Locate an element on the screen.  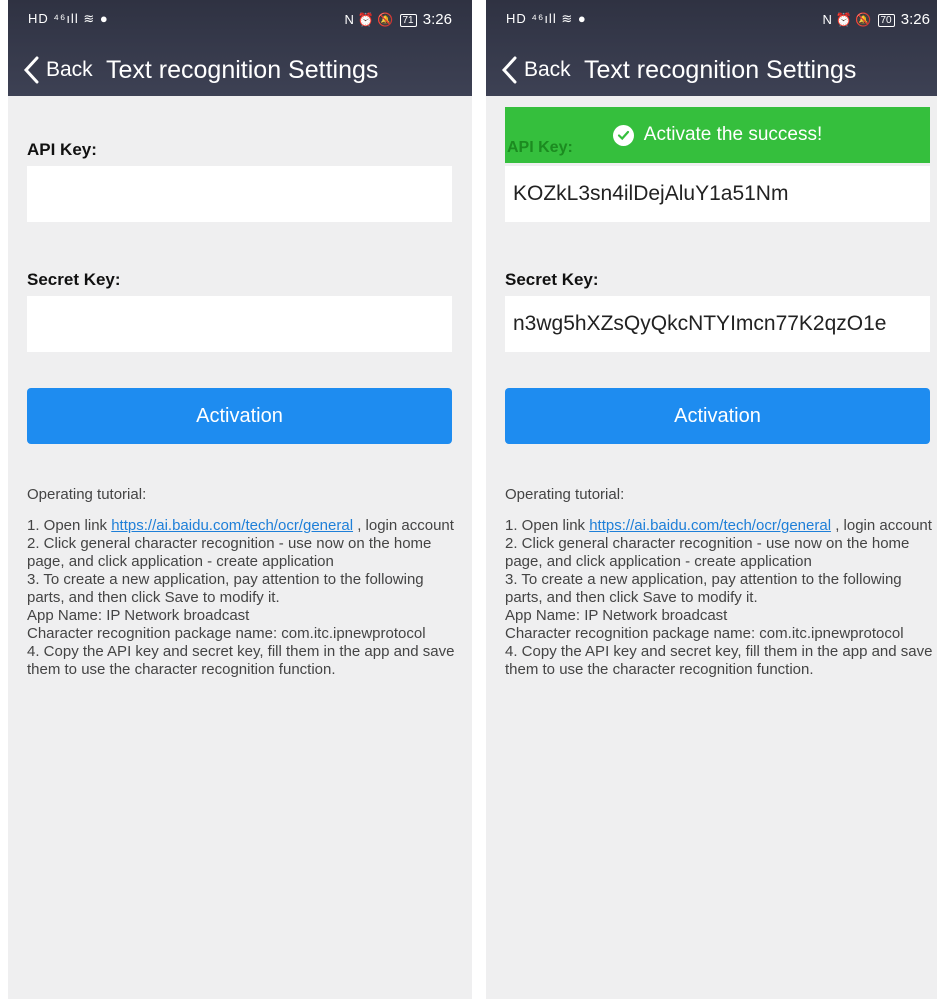
secret-key-input: n3wg5hXZsQyQkcNTYImcn77K2qzO1e is located at coordinates (717, 324).